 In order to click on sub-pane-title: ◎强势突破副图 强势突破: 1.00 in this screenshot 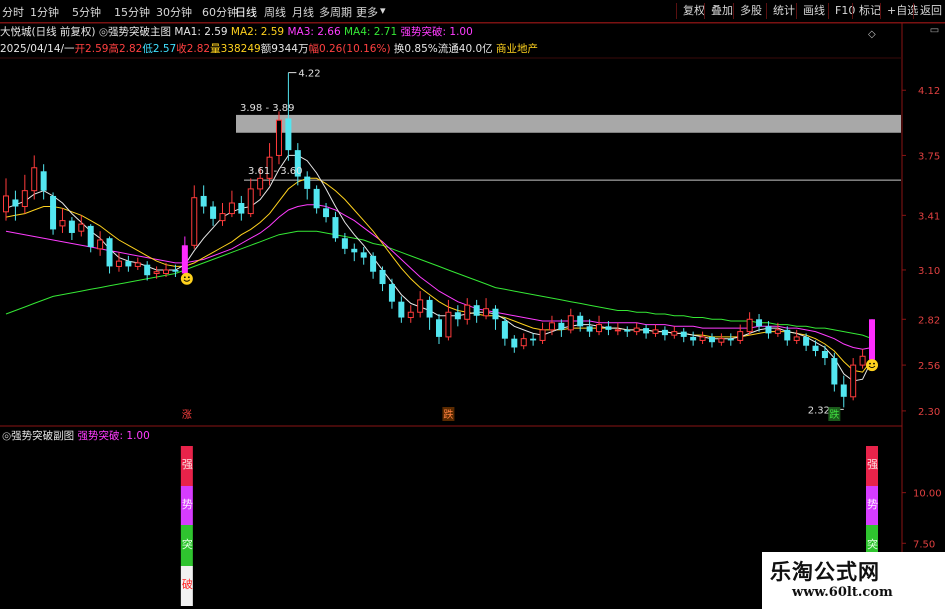, I will do `click(76, 435)`.